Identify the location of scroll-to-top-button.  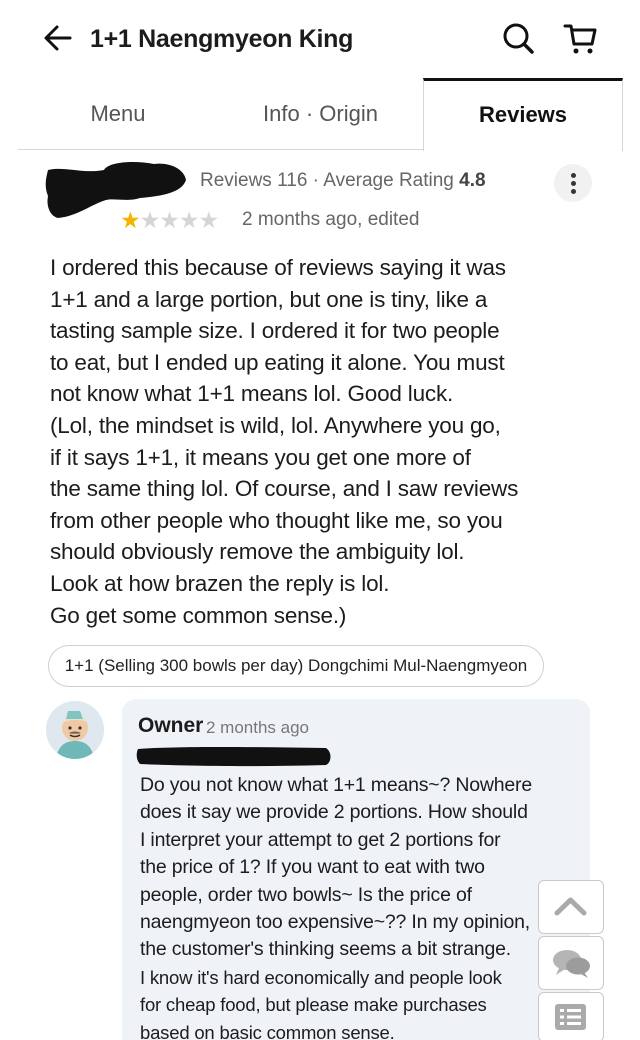
(571, 907).